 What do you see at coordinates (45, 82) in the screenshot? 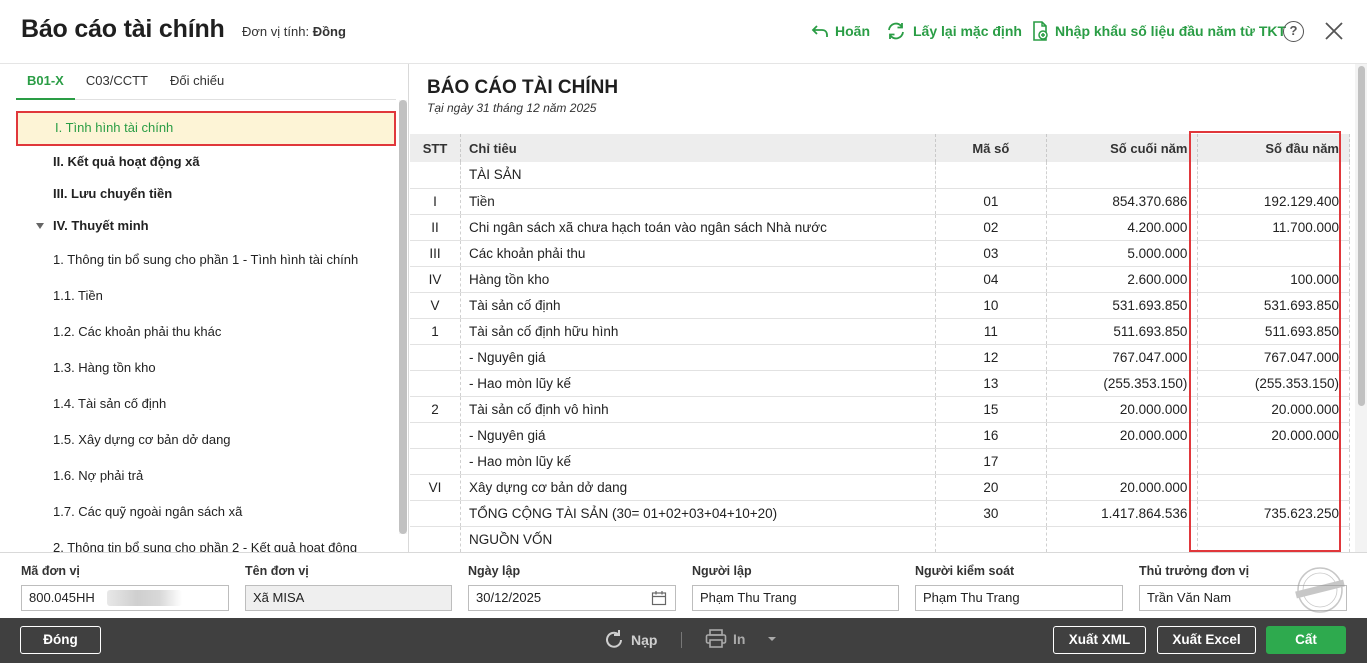
I see `tab-b01x: B01-X` at bounding box center [45, 82].